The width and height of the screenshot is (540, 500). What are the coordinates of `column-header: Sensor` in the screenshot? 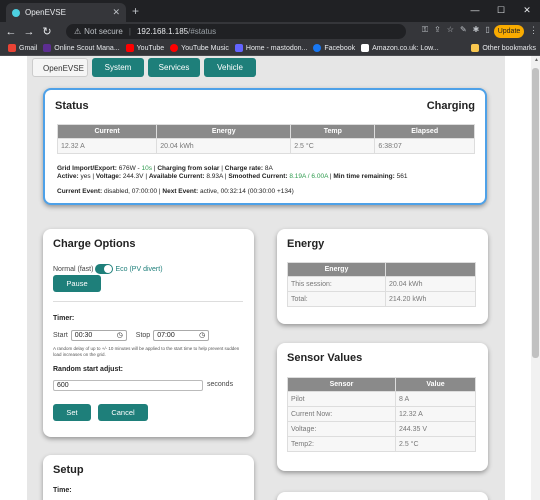 It's located at (341, 384).